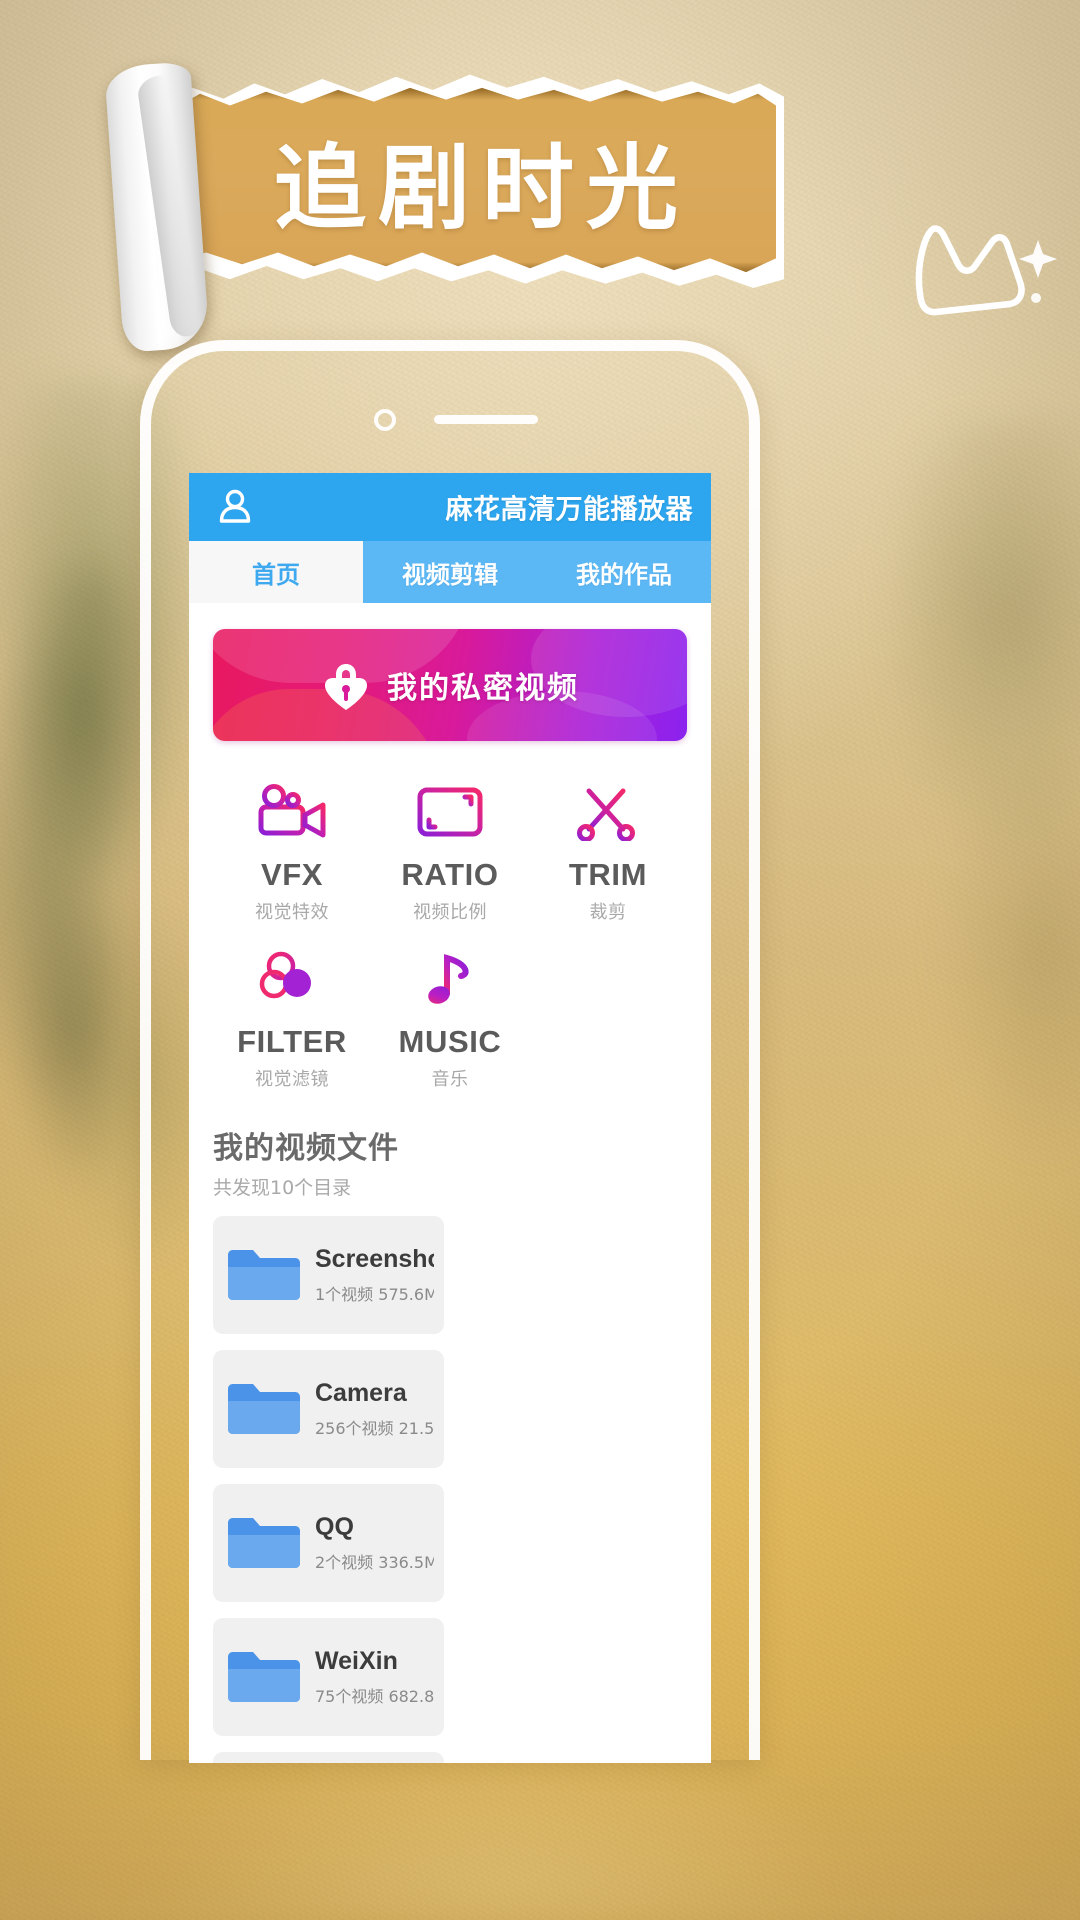  Describe the element at coordinates (608, 850) in the screenshot. I see `feature-trim: TRIM 裁剪` at that location.